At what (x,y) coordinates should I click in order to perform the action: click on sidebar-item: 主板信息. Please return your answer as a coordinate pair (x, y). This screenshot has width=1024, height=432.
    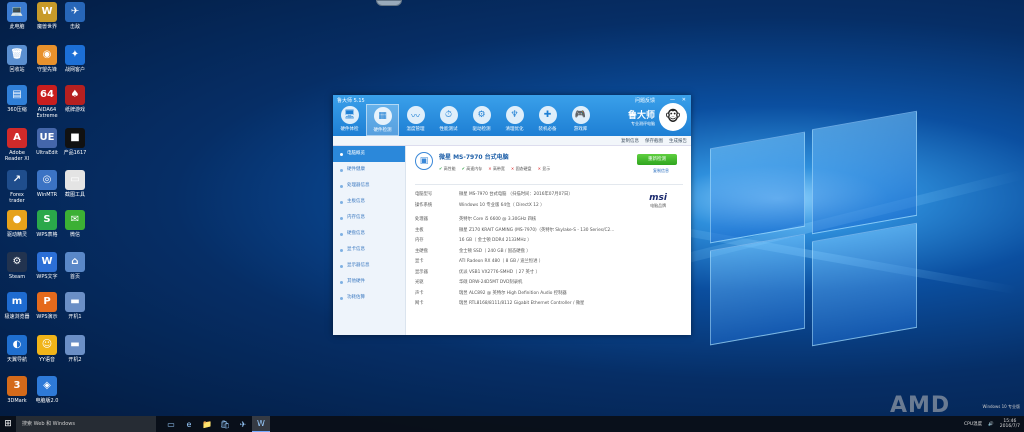
    Looking at the image, I should click on (369, 202).